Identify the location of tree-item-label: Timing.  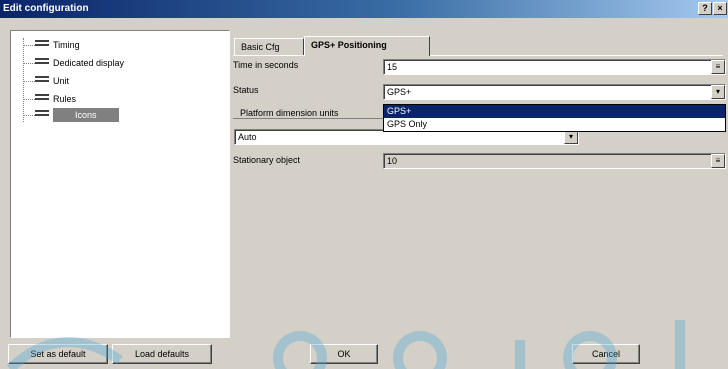
(66, 45).